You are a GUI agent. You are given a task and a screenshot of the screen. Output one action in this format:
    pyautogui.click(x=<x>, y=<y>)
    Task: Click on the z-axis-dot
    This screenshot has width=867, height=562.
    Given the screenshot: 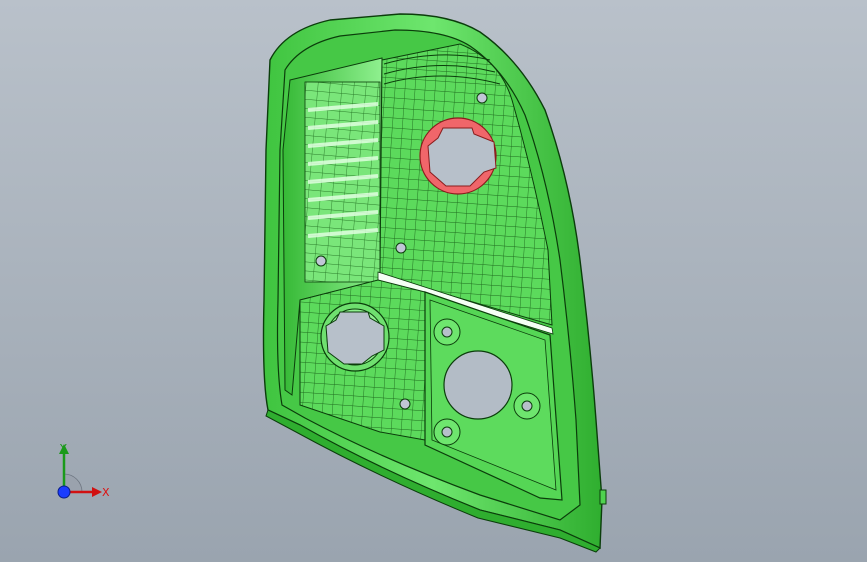 What is the action you would take?
    pyautogui.click(x=64, y=492)
    